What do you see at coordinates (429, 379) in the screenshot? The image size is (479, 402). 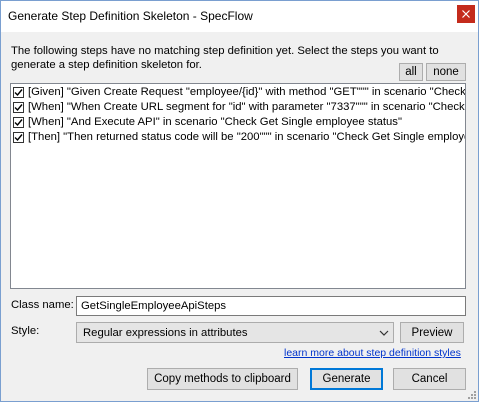 I see `cancel-button: Cancel` at bounding box center [429, 379].